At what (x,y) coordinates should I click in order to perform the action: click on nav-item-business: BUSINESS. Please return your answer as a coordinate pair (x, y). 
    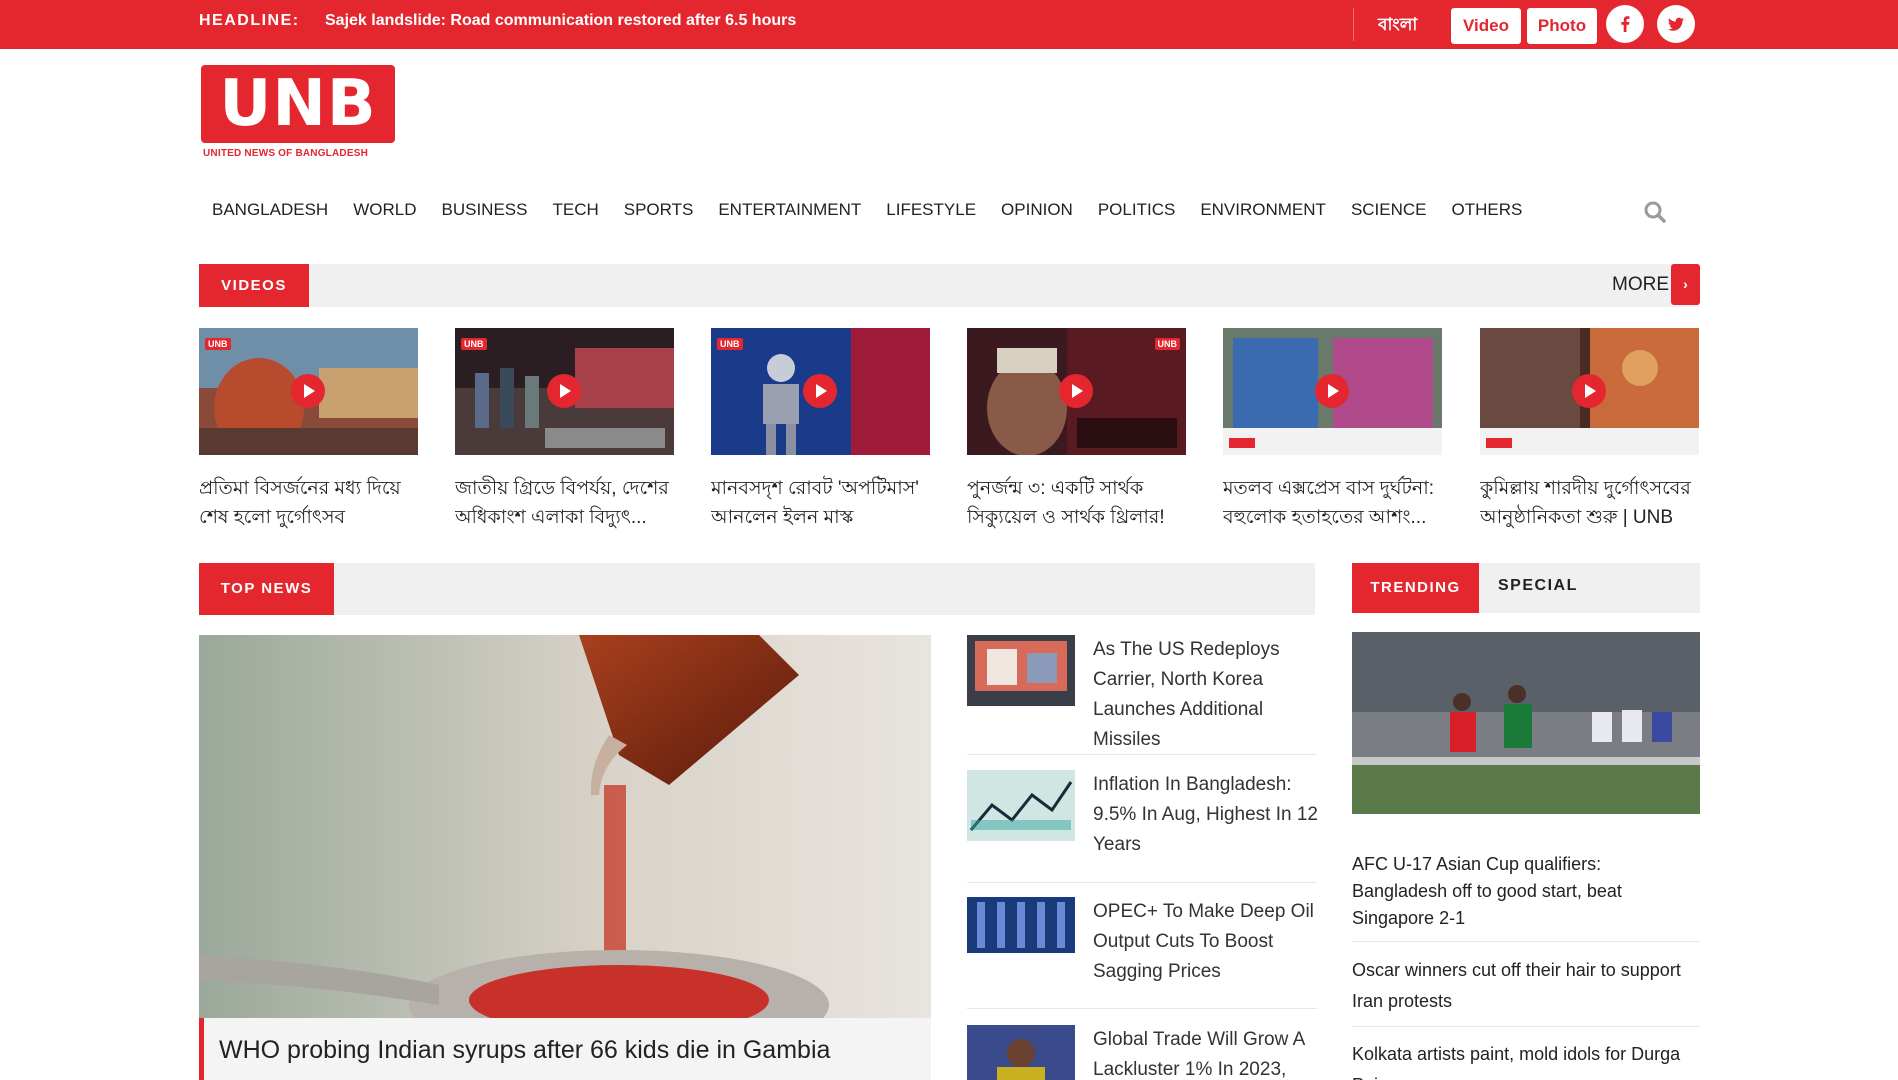
    Looking at the image, I should click on (484, 212).